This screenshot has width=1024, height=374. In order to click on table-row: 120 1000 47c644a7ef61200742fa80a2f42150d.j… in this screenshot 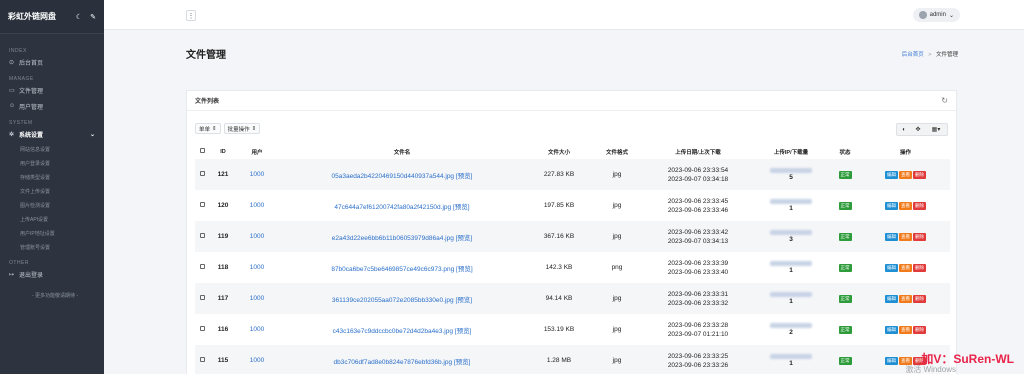, I will do `click(572, 205)`.